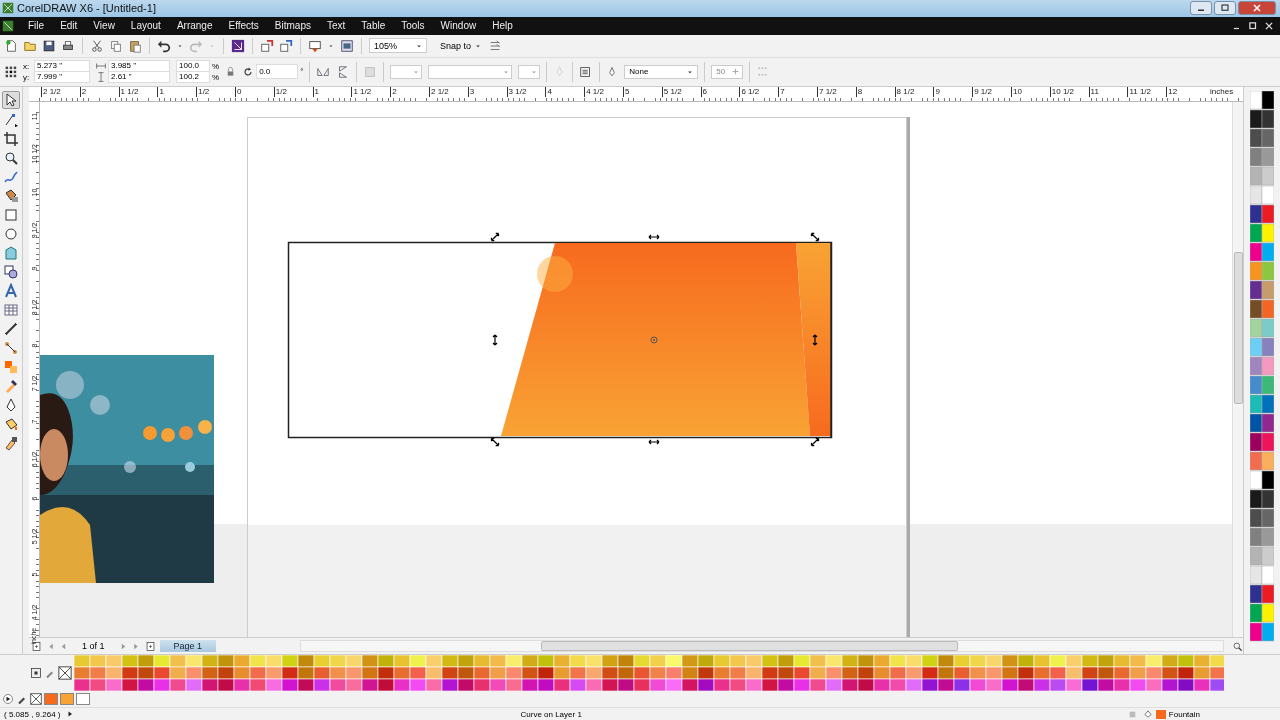  I want to click on ruler-label: 11 1/2, so click(1139, 91).